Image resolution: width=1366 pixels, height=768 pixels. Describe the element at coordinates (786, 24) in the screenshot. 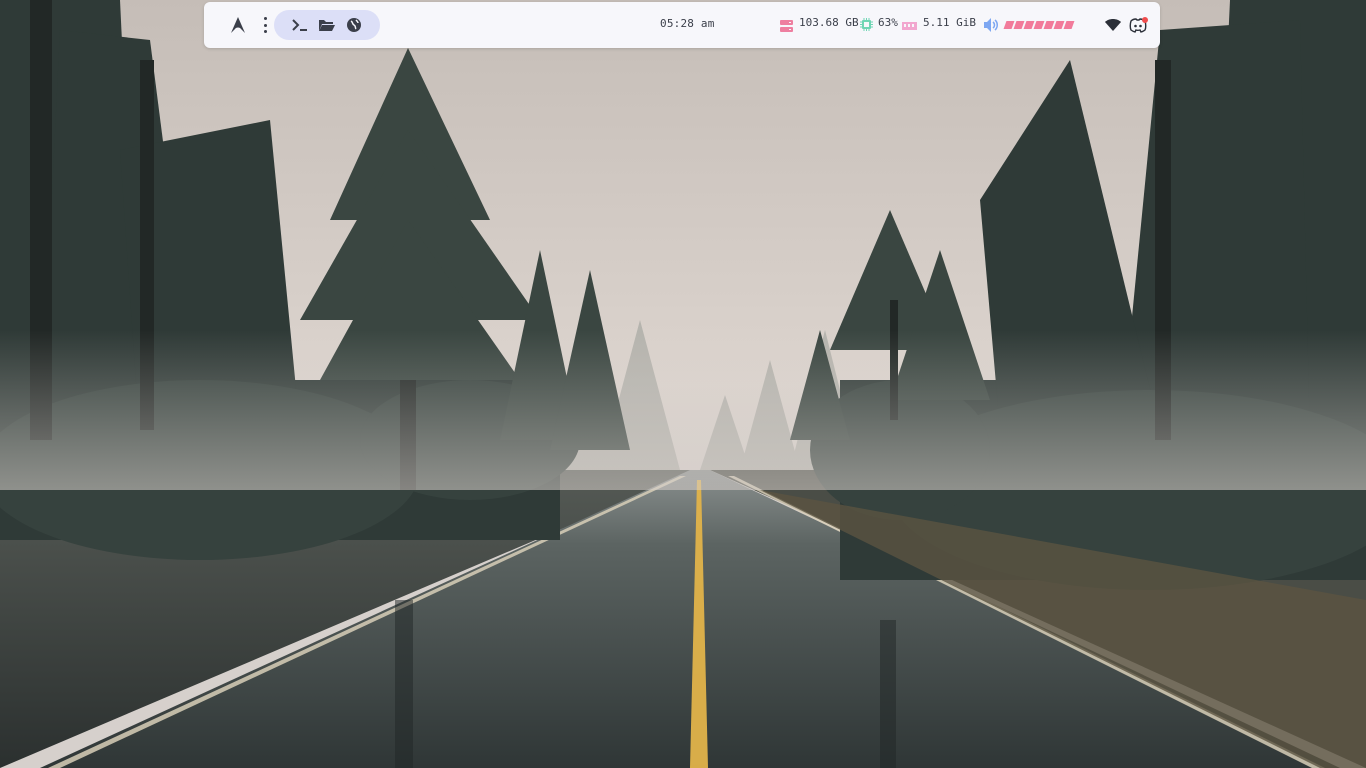

I see `hard-drive-icon` at that location.